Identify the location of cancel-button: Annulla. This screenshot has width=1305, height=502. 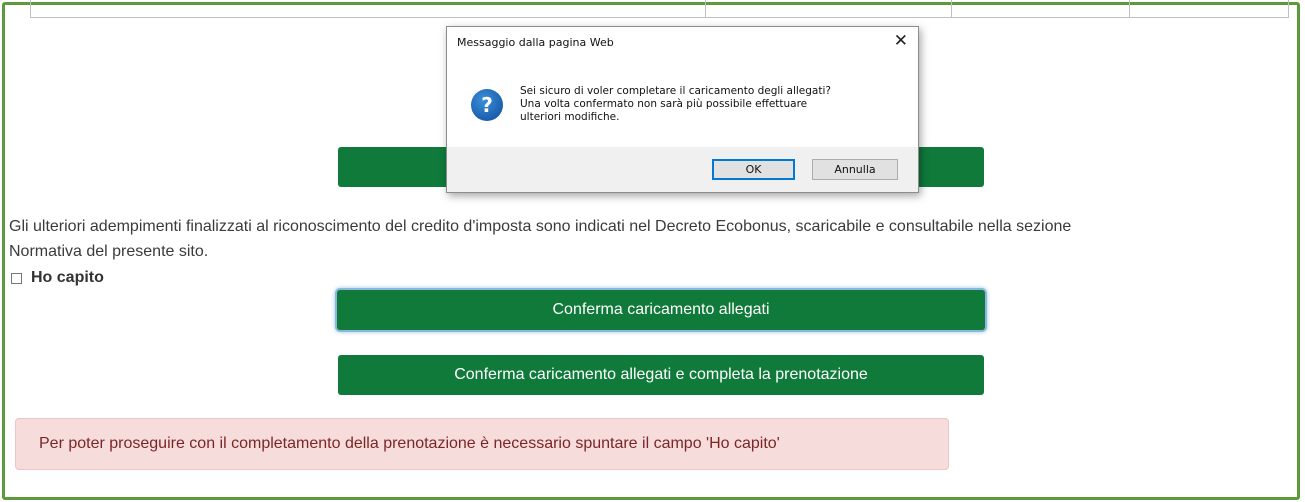
(855, 169).